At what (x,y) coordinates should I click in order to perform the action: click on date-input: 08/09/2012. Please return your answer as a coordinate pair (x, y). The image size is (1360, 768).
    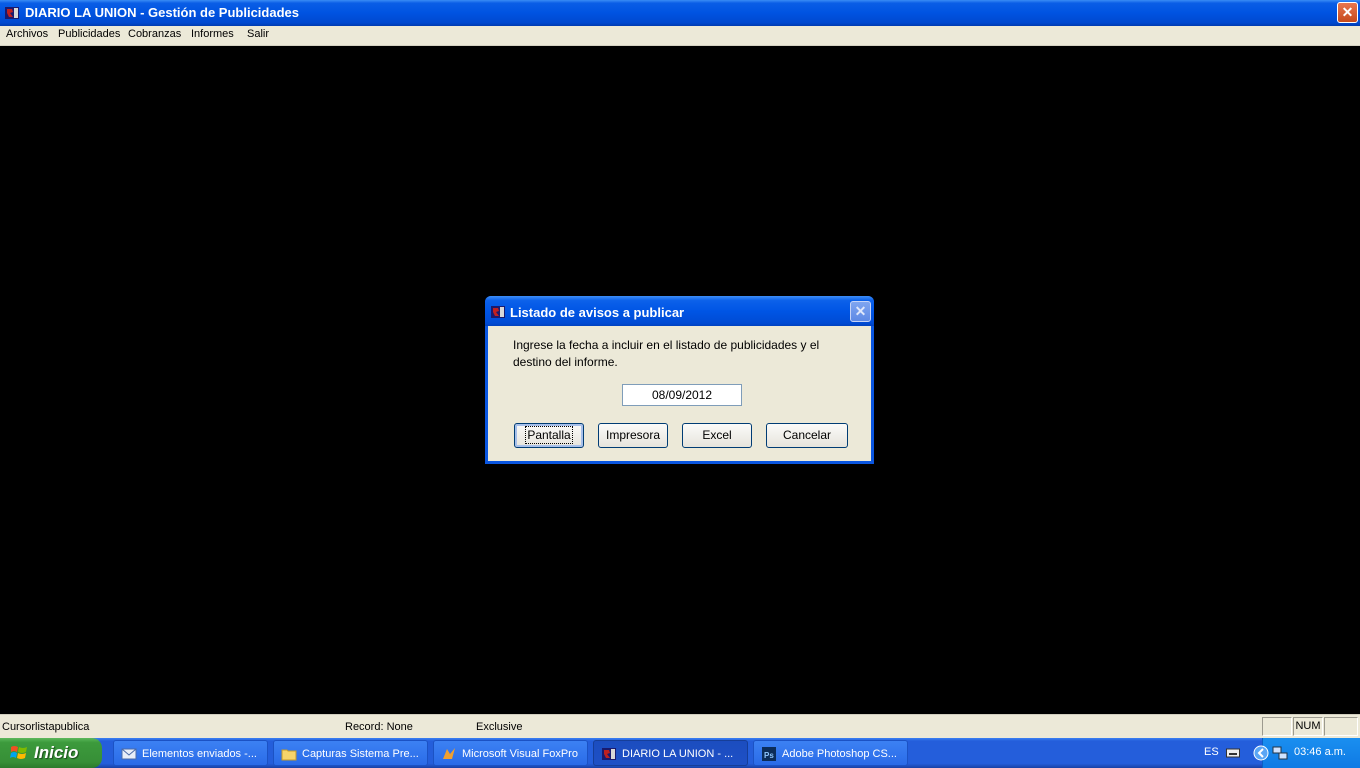
    Looking at the image, I should click on (682, 395).